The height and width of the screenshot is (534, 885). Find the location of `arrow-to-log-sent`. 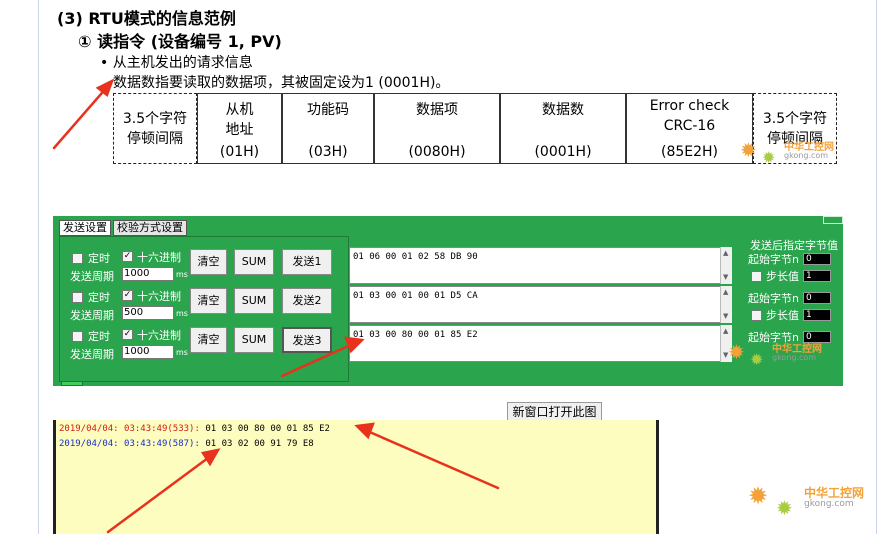

arrow-to-log-sent is located at coordinates (431, 459).